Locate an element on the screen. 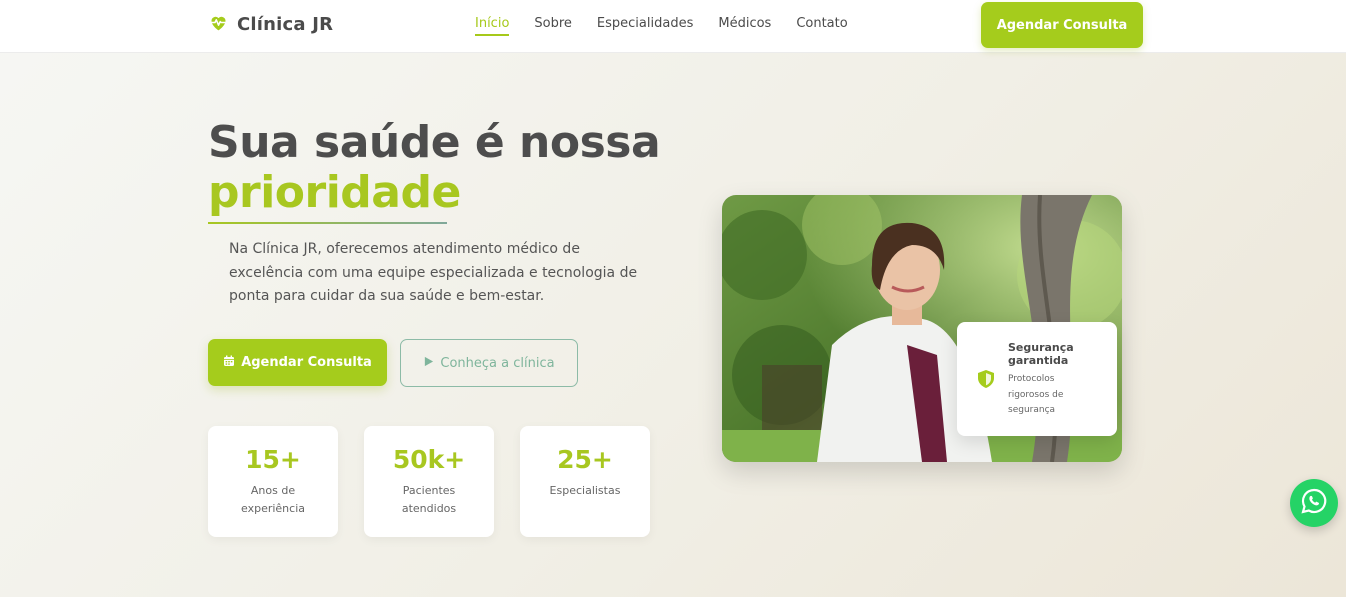  schedule-button-label: Agendar Consulta is located at coordinates (306, 362).